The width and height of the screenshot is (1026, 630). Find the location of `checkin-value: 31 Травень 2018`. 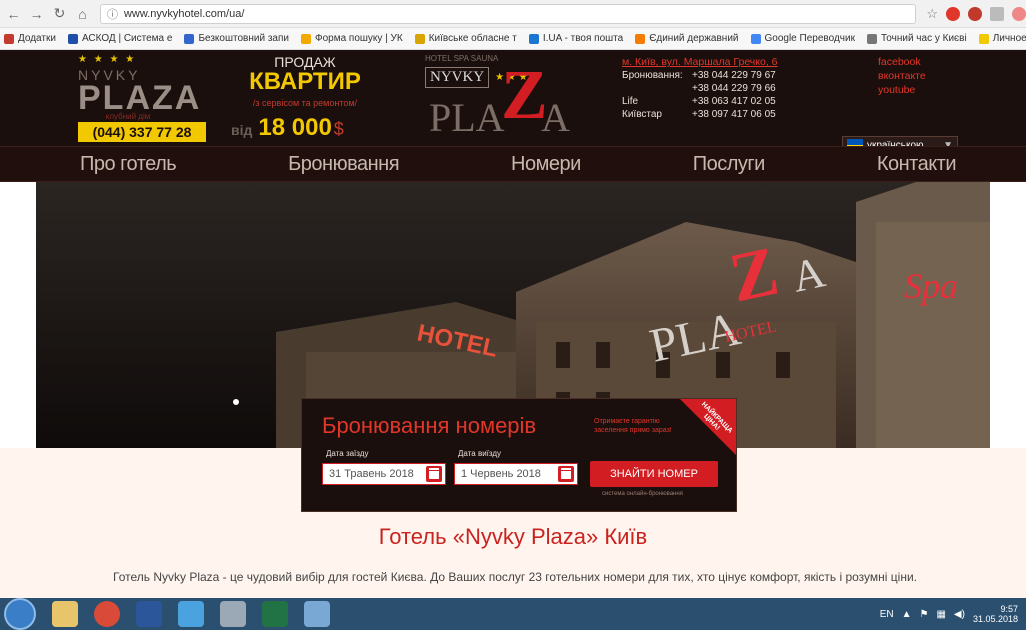

checkin-value: 31 Травень 2018 is located at coordinates (371, 474).